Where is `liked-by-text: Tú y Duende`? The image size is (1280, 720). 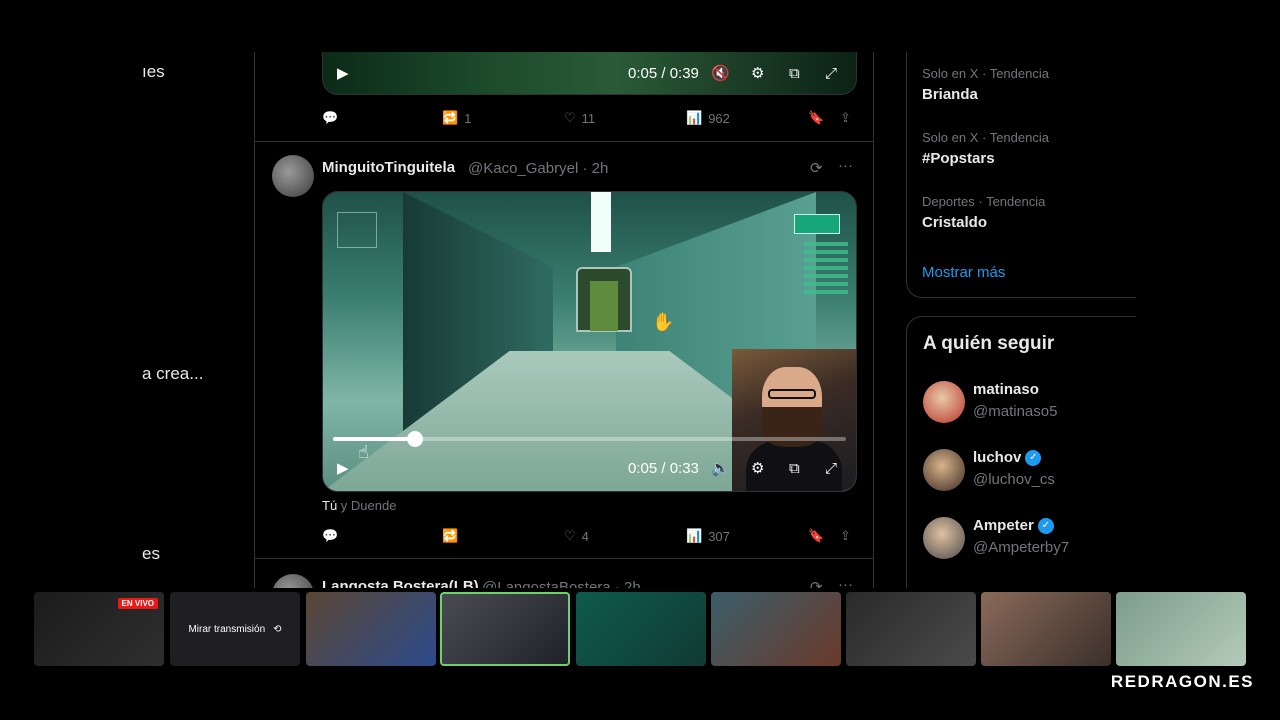
liked-by-text: Tú y Duende is located at coordinates (359, 505).